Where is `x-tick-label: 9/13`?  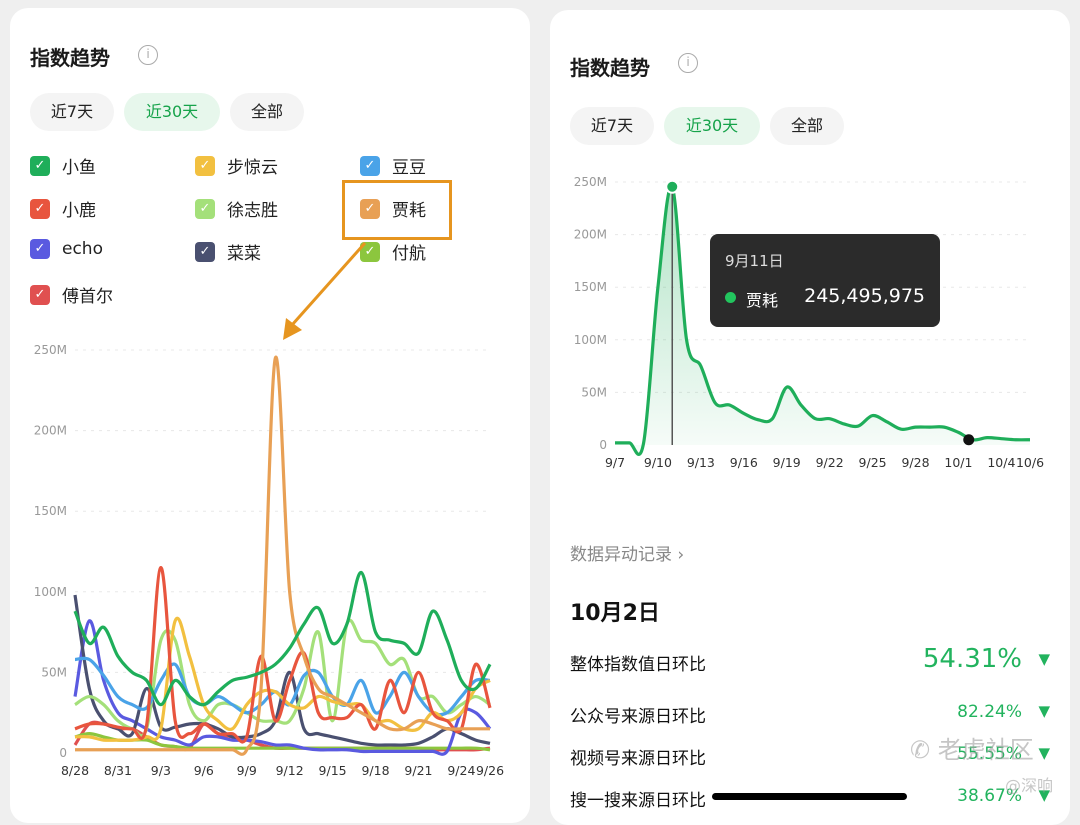
x-tick-label: 9/13 is located at coordinates (701, 462).